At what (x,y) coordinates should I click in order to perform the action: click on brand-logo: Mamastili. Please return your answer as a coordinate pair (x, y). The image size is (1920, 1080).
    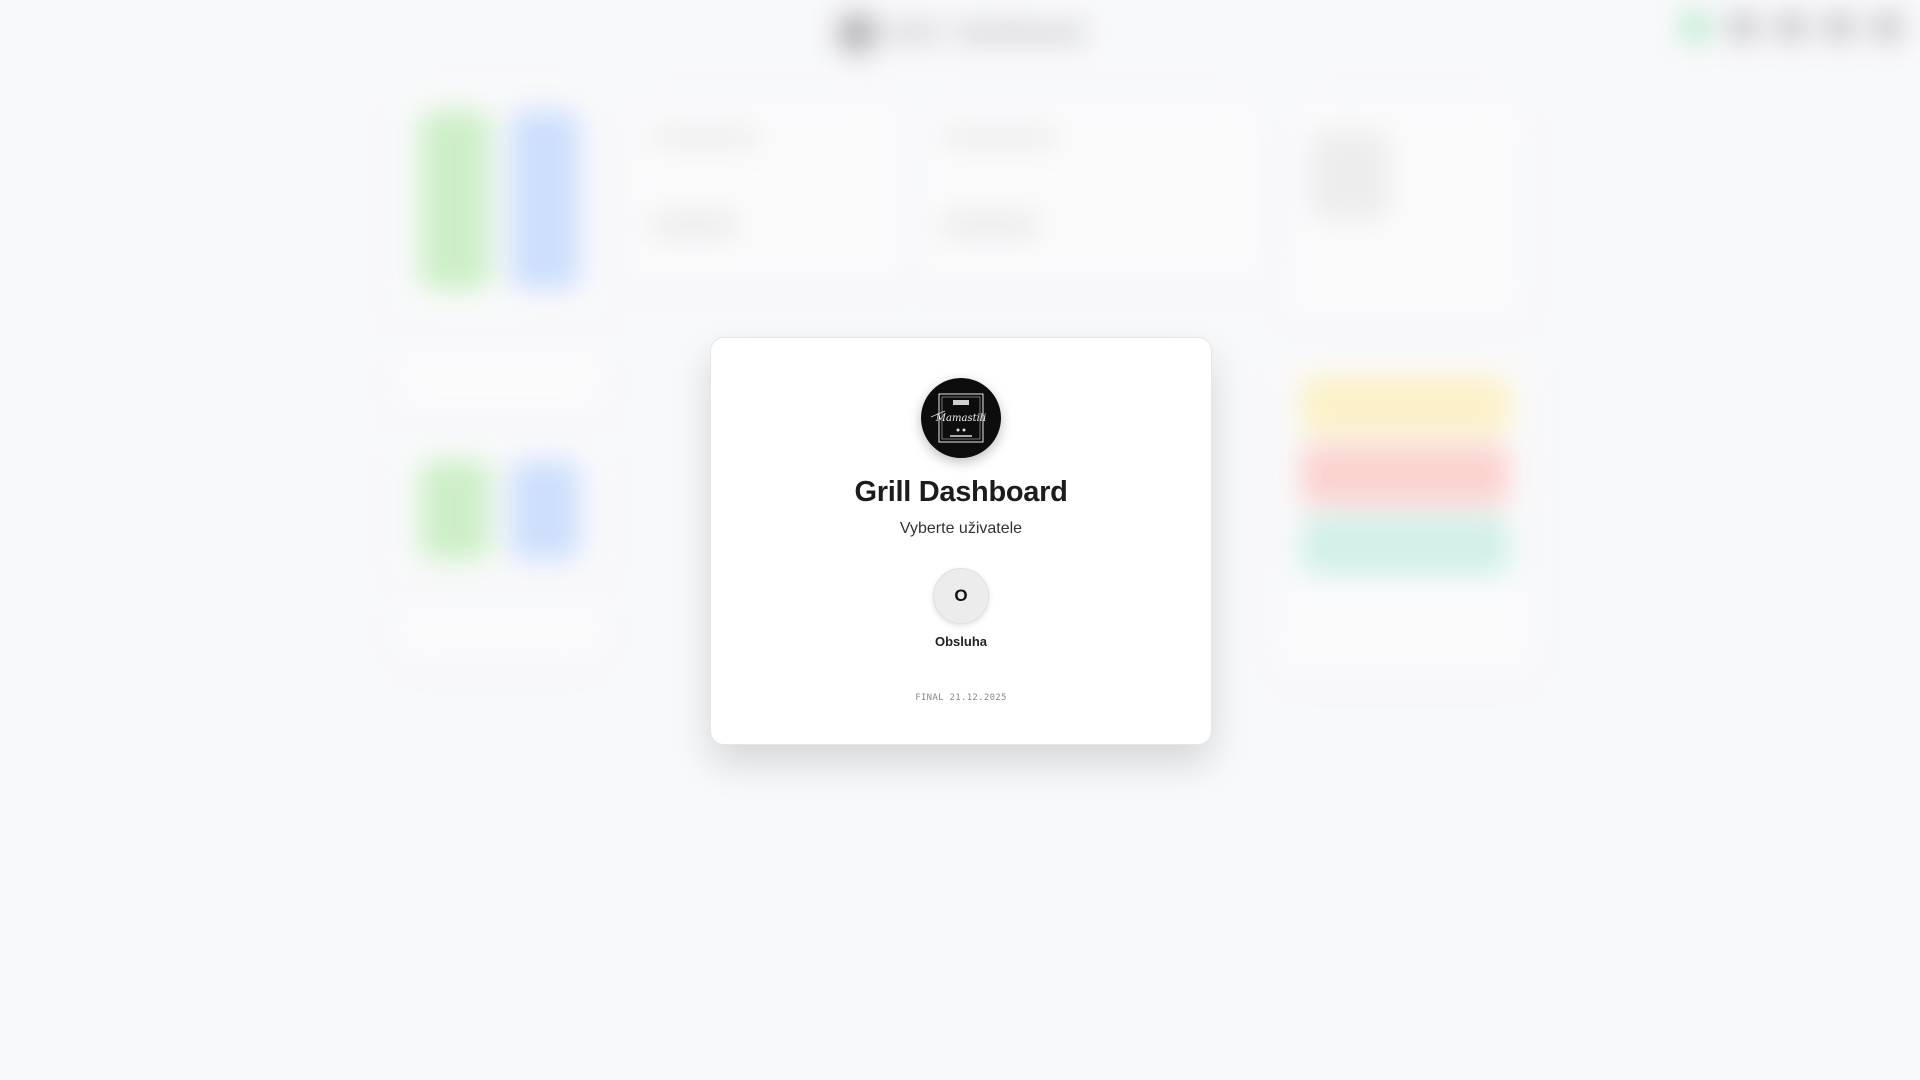
    Looking at the image, I should click on (961, 418).